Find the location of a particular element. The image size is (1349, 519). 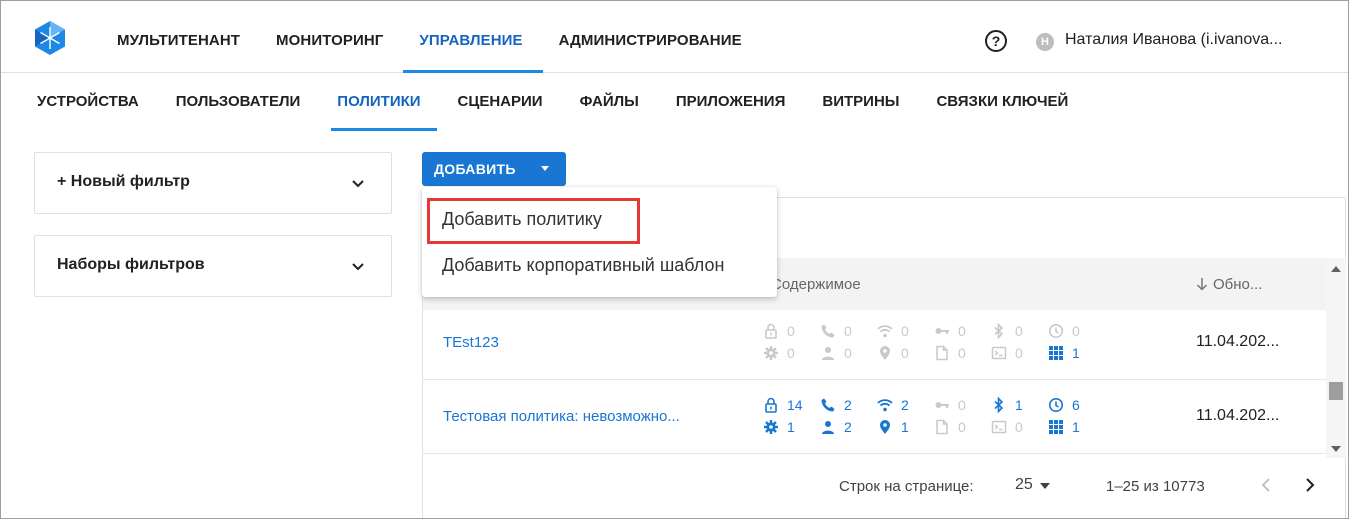

tab-applications: ПРИЛОЖЕНИЯ is located at coordinates (731, 102).